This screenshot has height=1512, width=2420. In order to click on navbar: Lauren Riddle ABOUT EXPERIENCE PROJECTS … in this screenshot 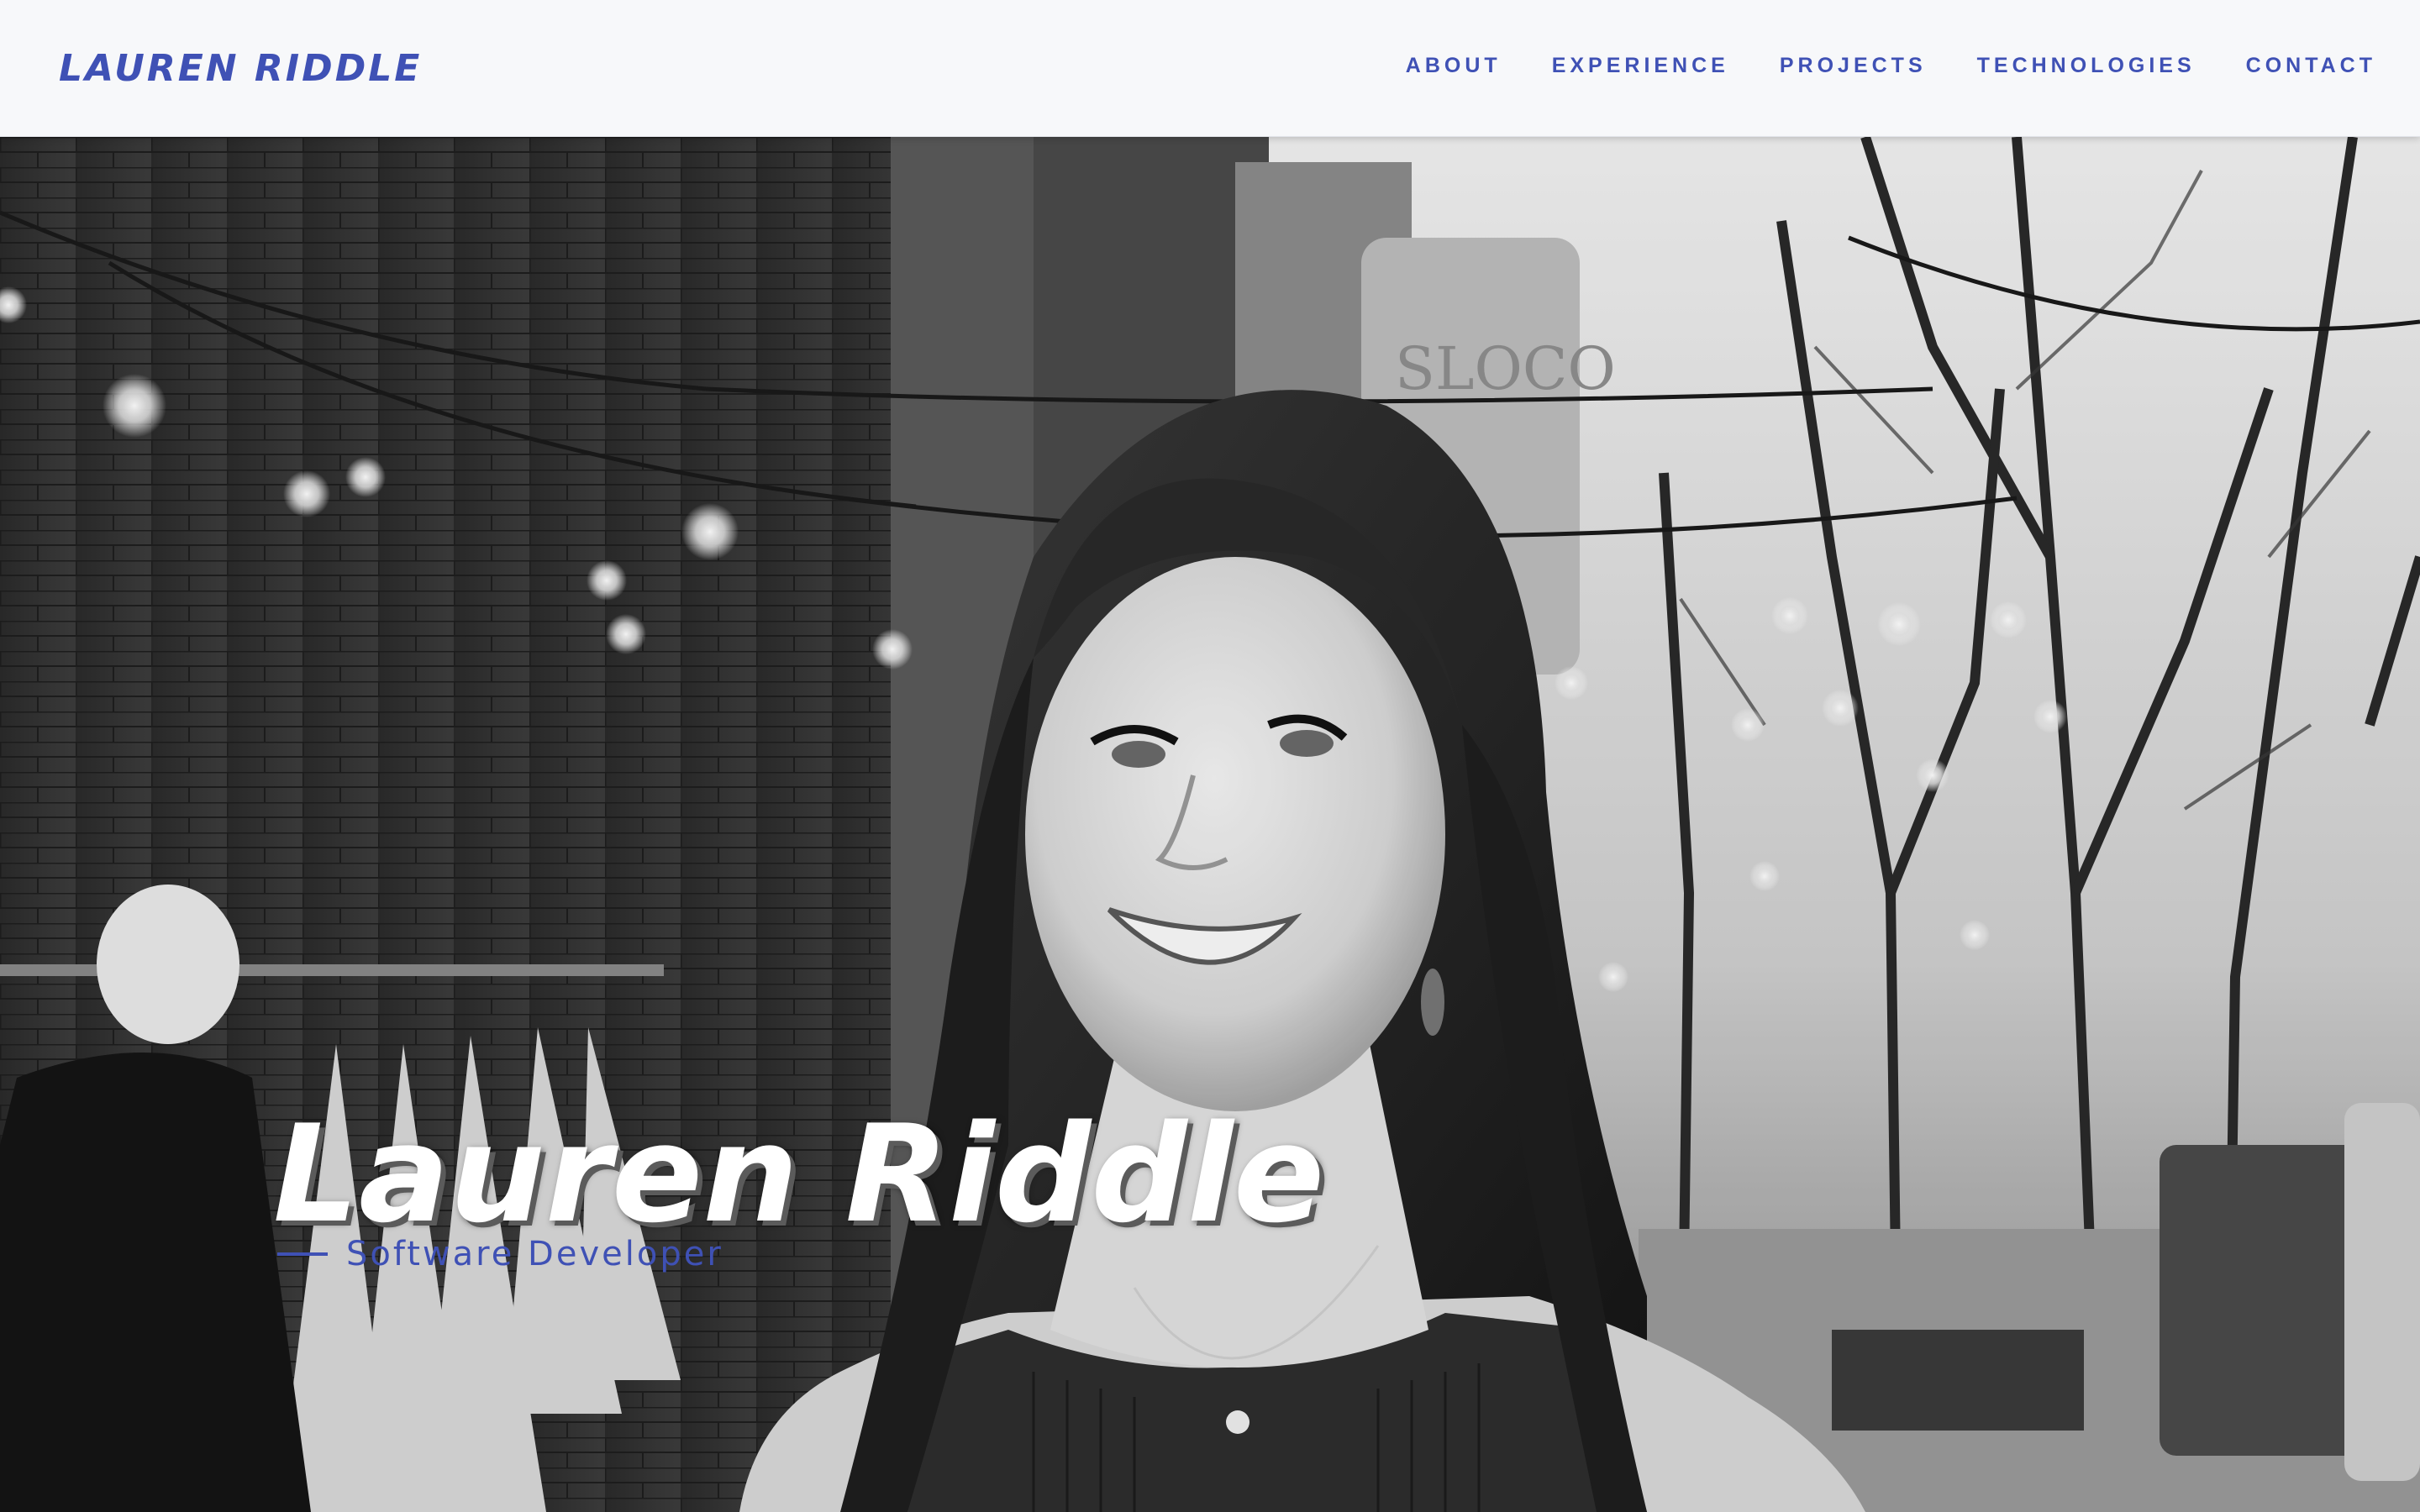, I will do `click(1210, 68)`.